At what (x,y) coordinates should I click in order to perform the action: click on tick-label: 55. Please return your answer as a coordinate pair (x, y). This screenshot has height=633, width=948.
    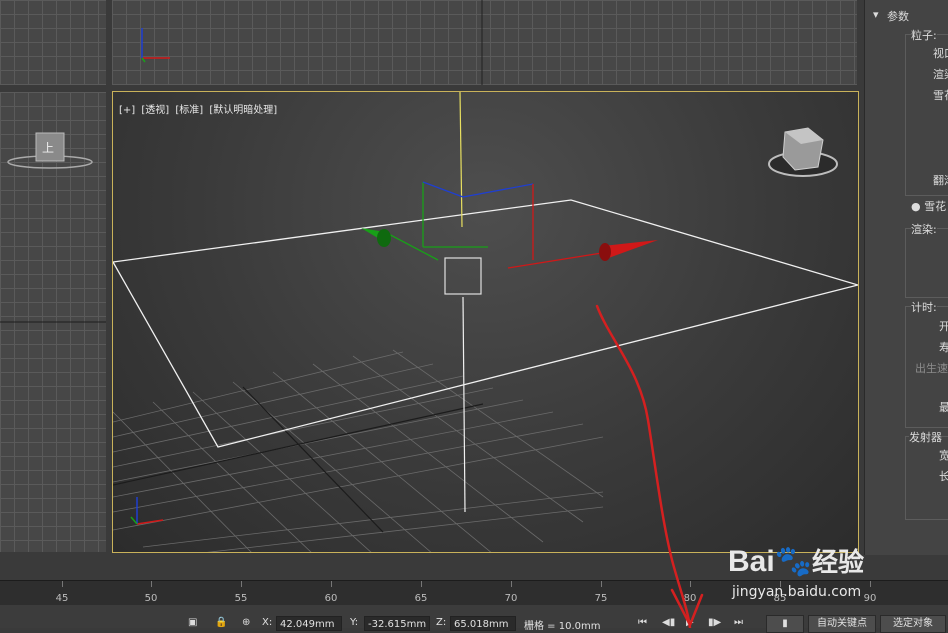
    Looking at the image, I should click on (241, 598).